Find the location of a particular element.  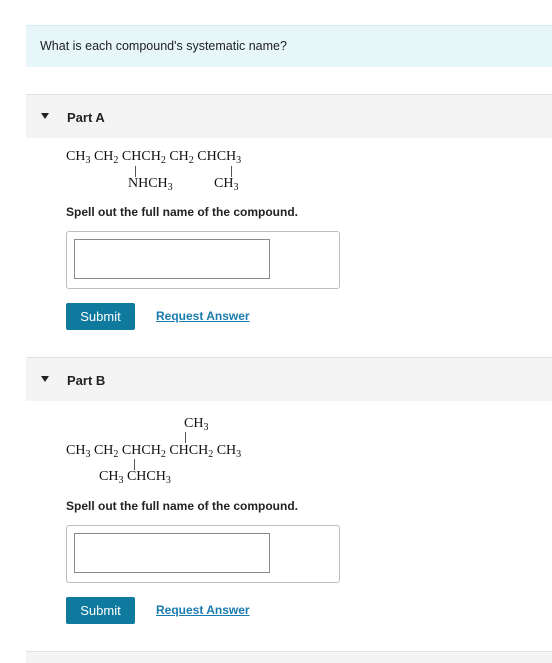

next-part-header is located at coordinates (289, 657).